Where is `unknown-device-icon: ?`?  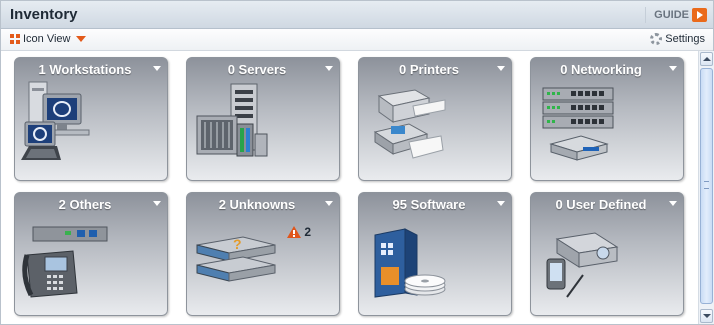
unknown-device-icon: ? is located at coordinates (236, 259).